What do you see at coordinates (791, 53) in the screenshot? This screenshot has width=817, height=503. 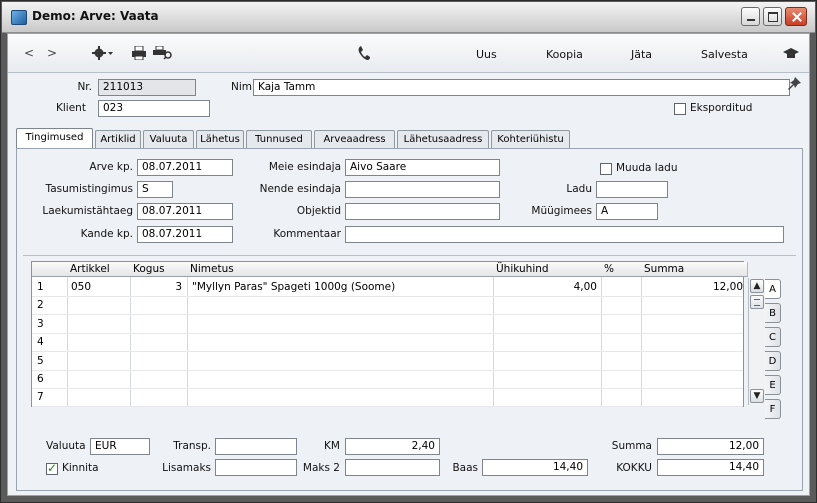 I see `graduation-cap-icon` at bounding box center [791, 53].